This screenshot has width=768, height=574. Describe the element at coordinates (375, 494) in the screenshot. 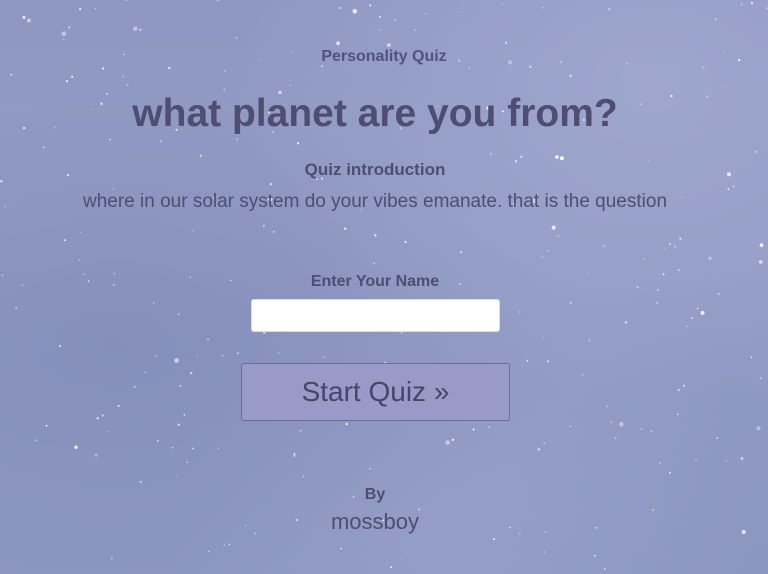

I see `by-label: By` at that location.